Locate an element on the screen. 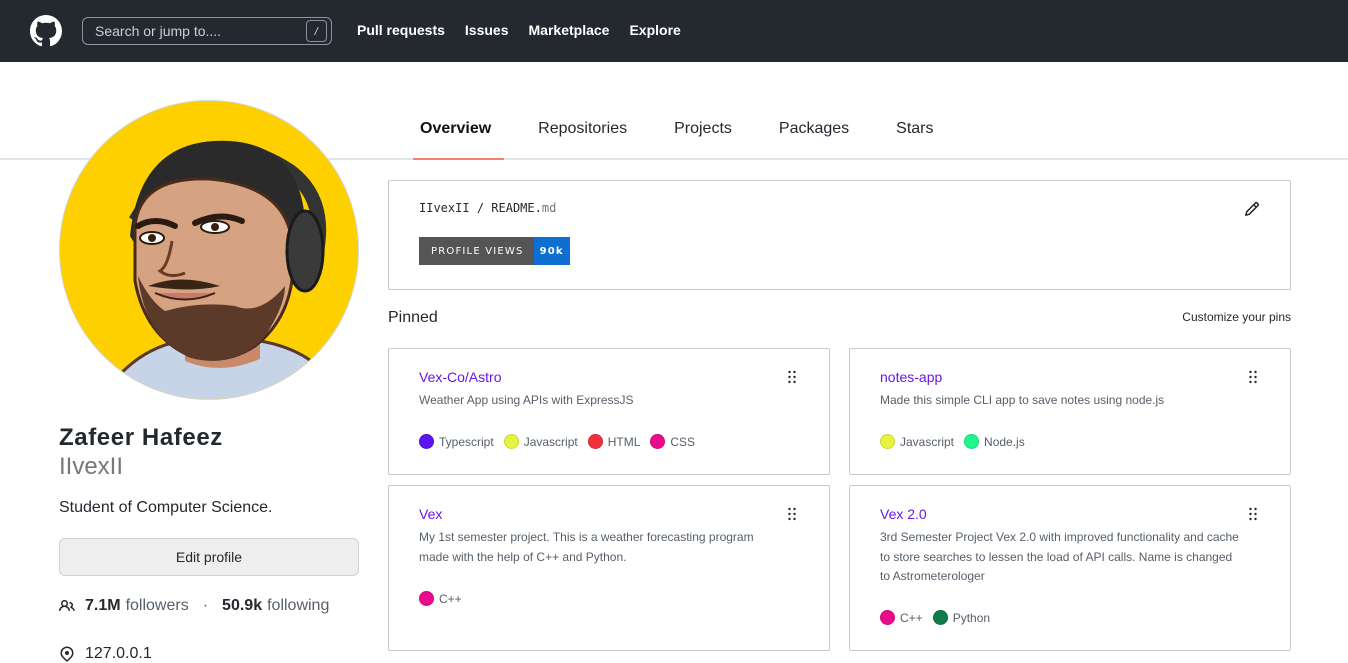  avatar-illustration is located at coordinates (209, 250).